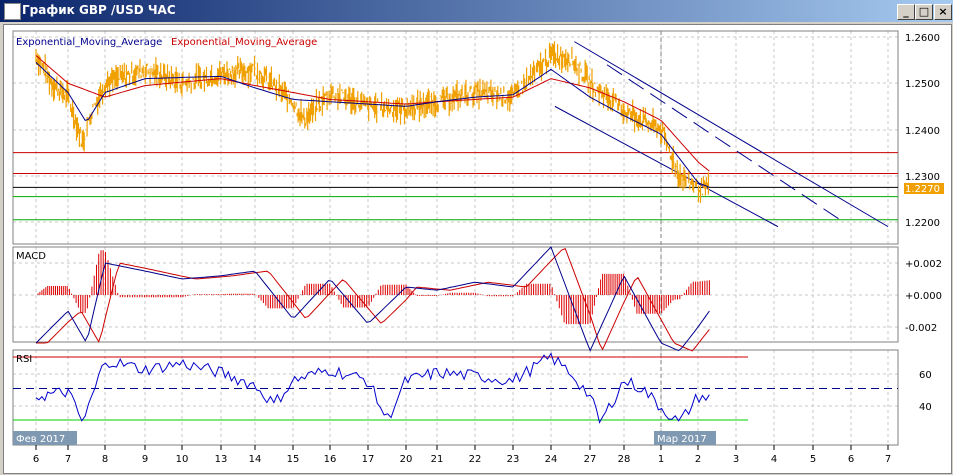  I want to click on x-axis-label: 5, so click(813, 459).